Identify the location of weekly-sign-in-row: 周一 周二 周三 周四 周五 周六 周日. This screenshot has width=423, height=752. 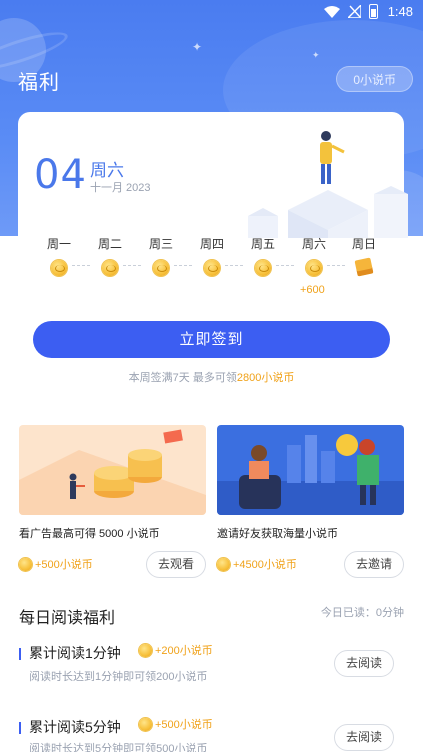
(211, 256).